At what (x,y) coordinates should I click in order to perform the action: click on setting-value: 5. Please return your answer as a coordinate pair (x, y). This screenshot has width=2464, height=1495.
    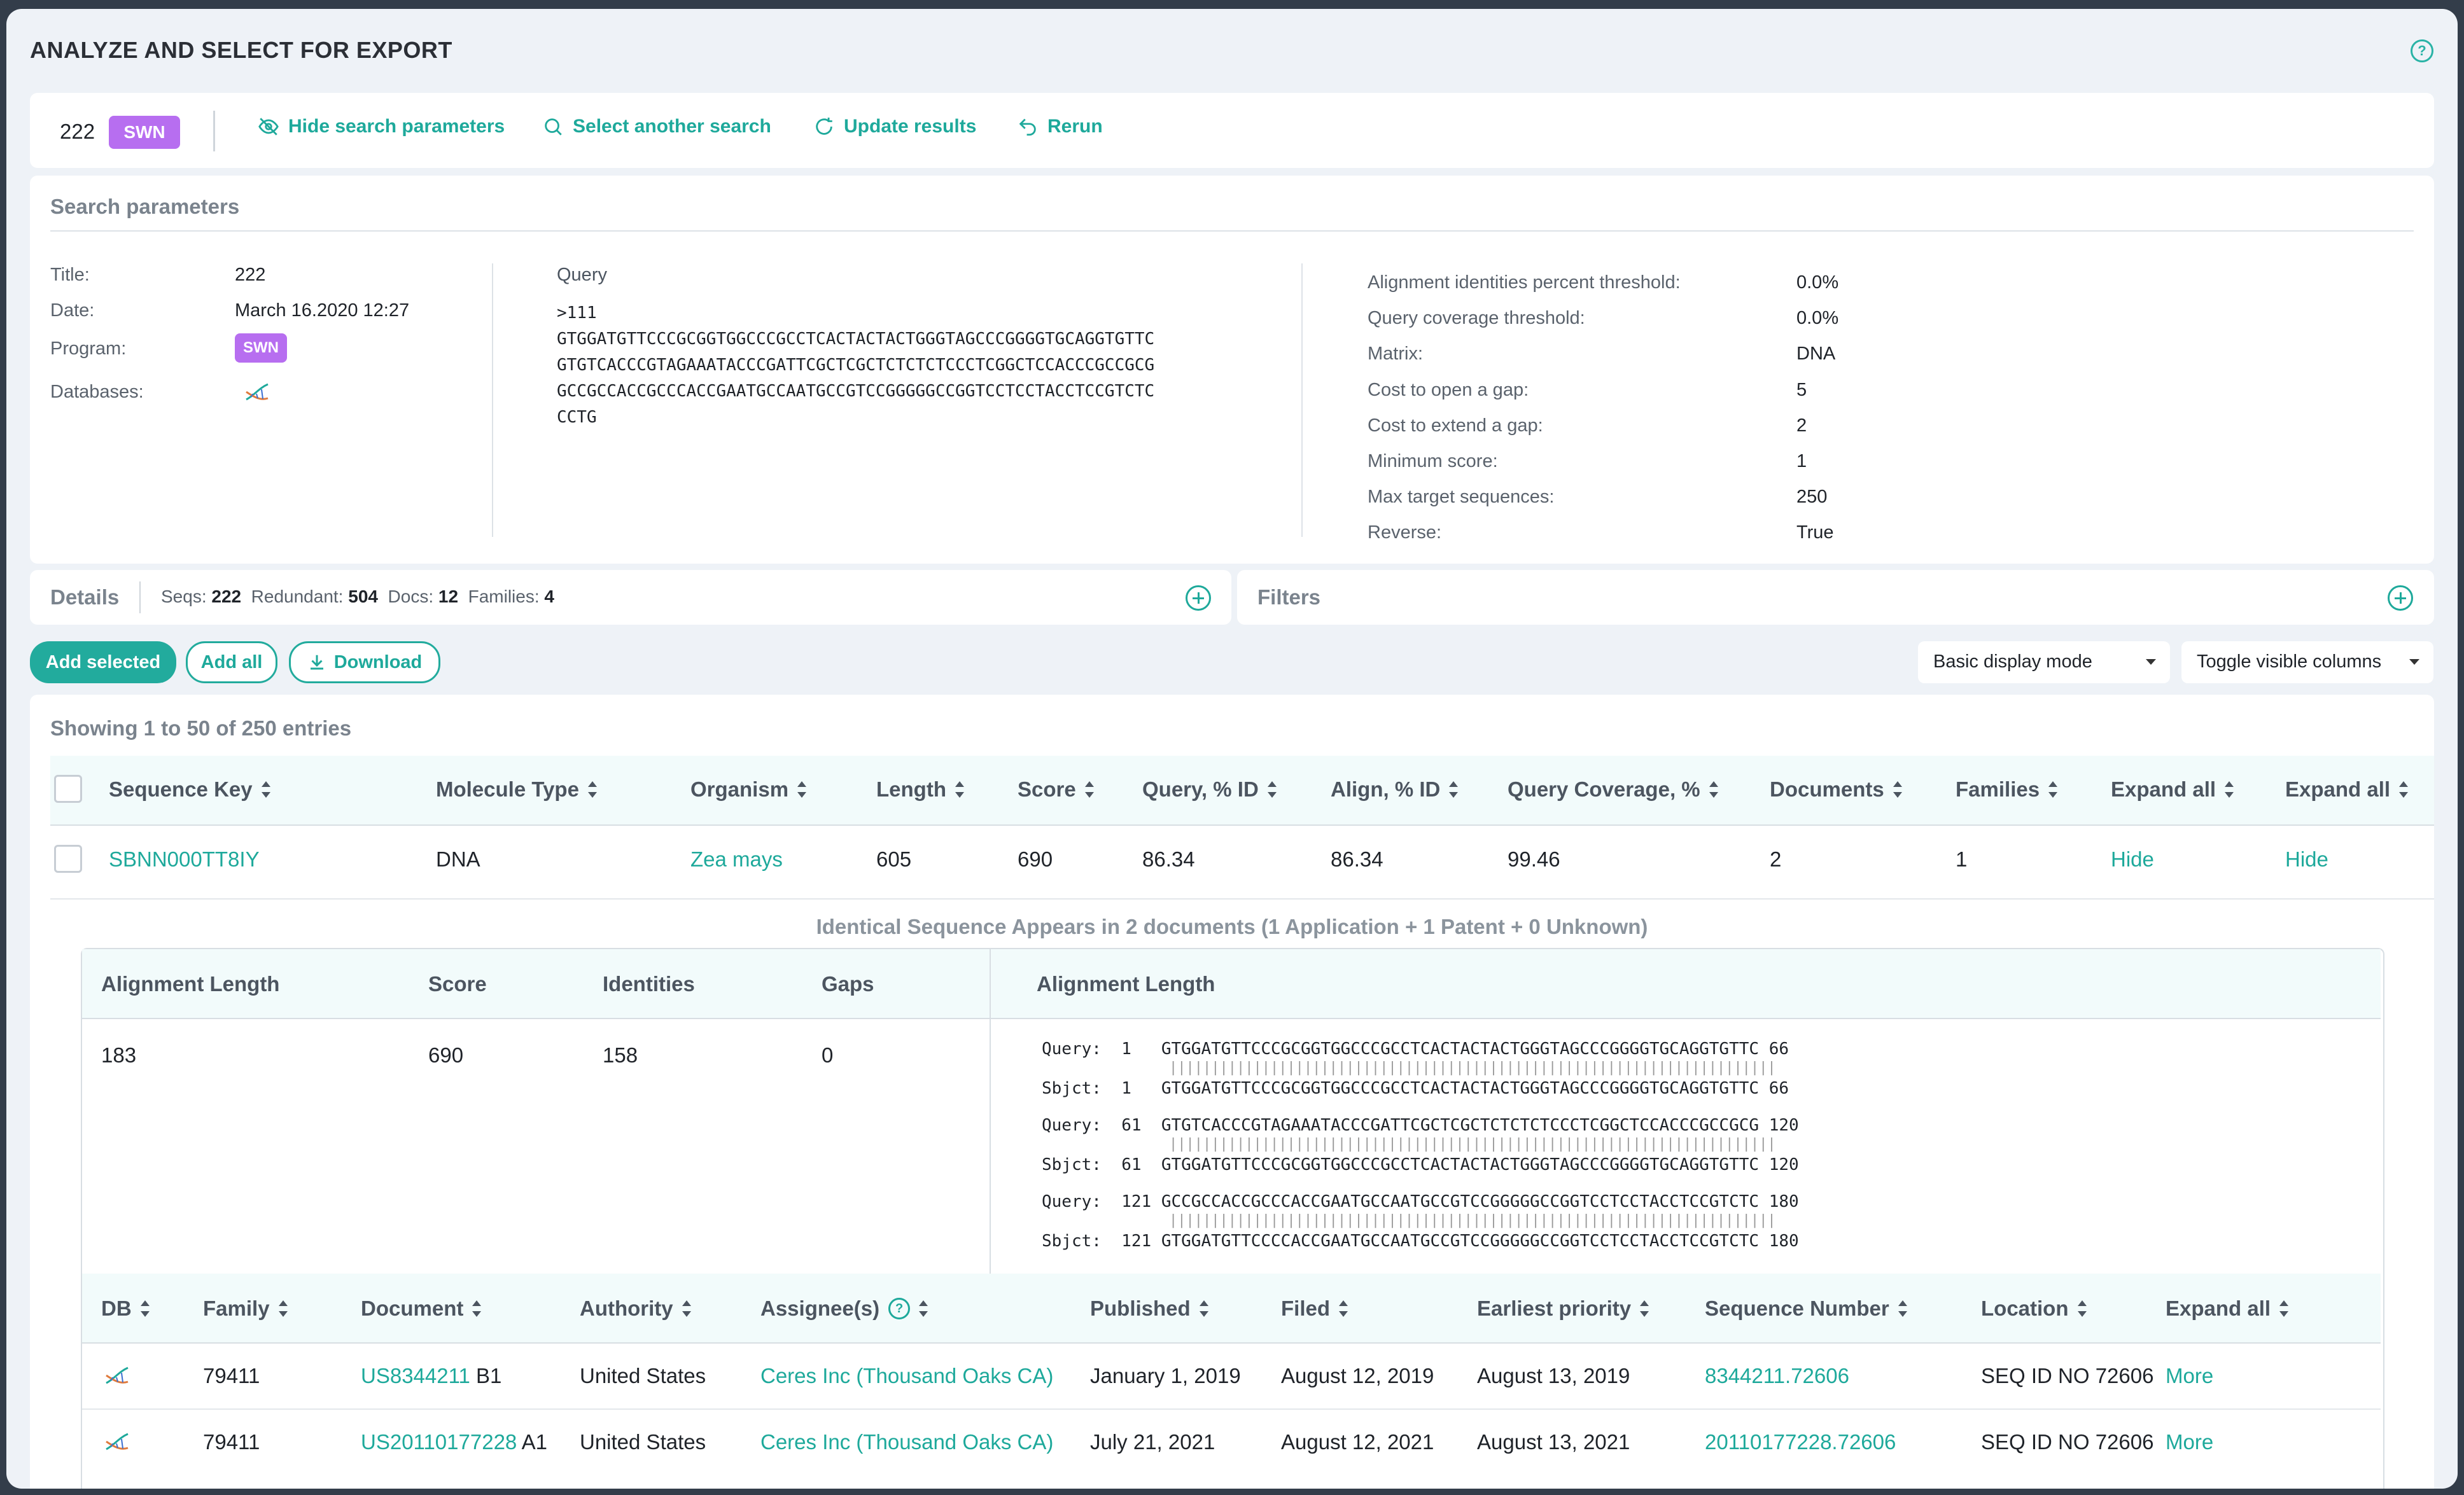
    Looking at the image, I should click on (1801, 389).